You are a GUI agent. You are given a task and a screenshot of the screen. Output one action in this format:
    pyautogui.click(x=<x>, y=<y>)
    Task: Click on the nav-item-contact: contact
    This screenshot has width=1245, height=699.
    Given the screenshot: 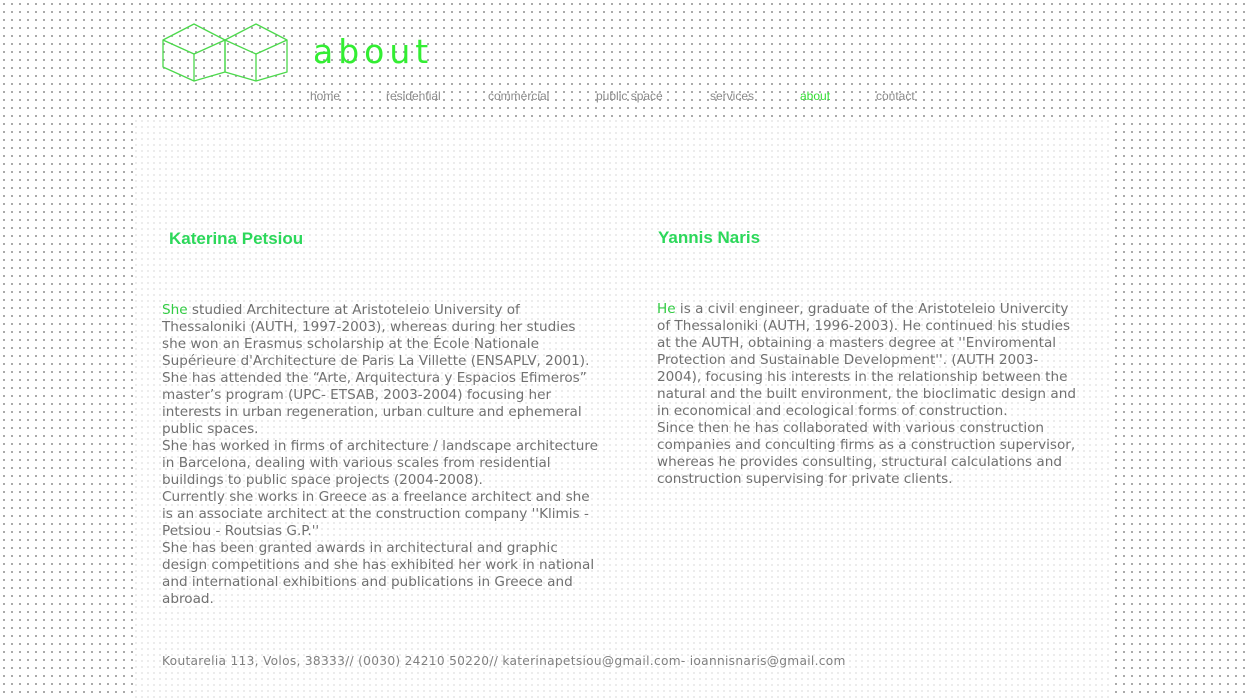 What is the action you would take?
    pyautogui.click(x=895, y=96)
    